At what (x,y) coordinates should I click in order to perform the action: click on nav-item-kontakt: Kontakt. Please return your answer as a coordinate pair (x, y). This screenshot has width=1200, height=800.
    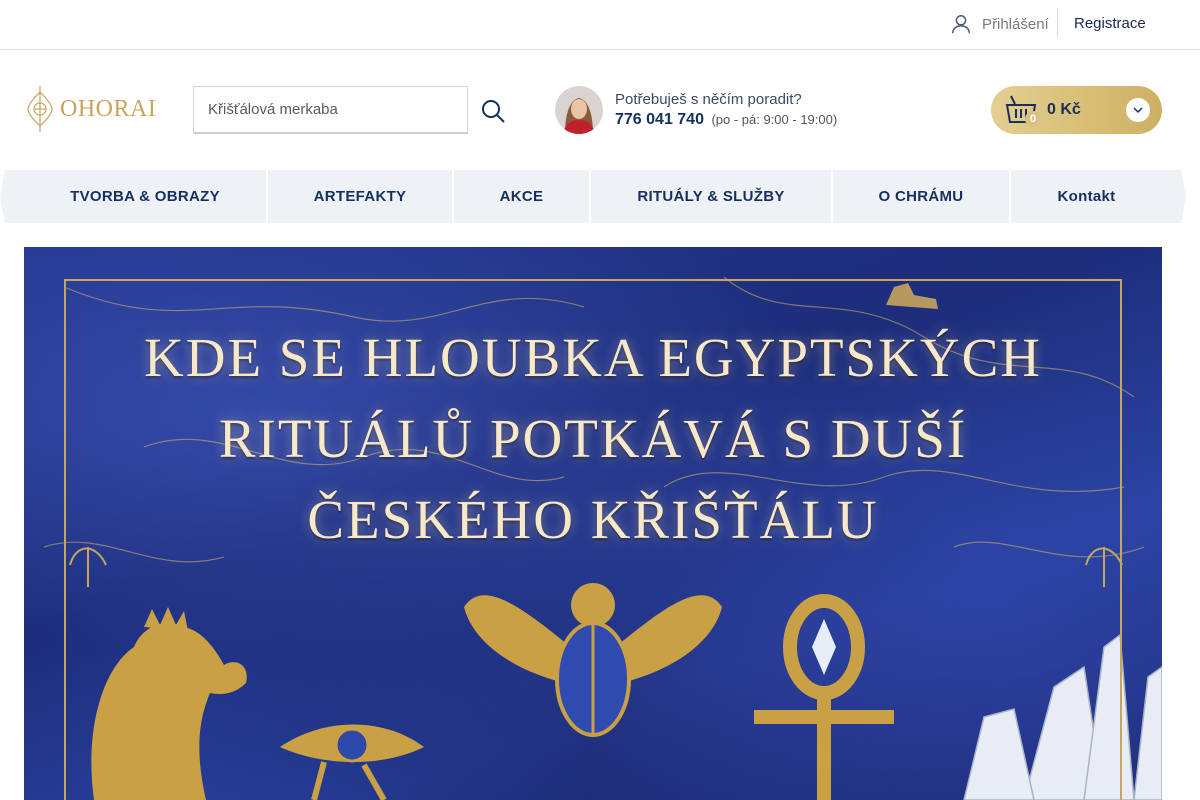
    Looking at the image, I should click on (1086, 196).